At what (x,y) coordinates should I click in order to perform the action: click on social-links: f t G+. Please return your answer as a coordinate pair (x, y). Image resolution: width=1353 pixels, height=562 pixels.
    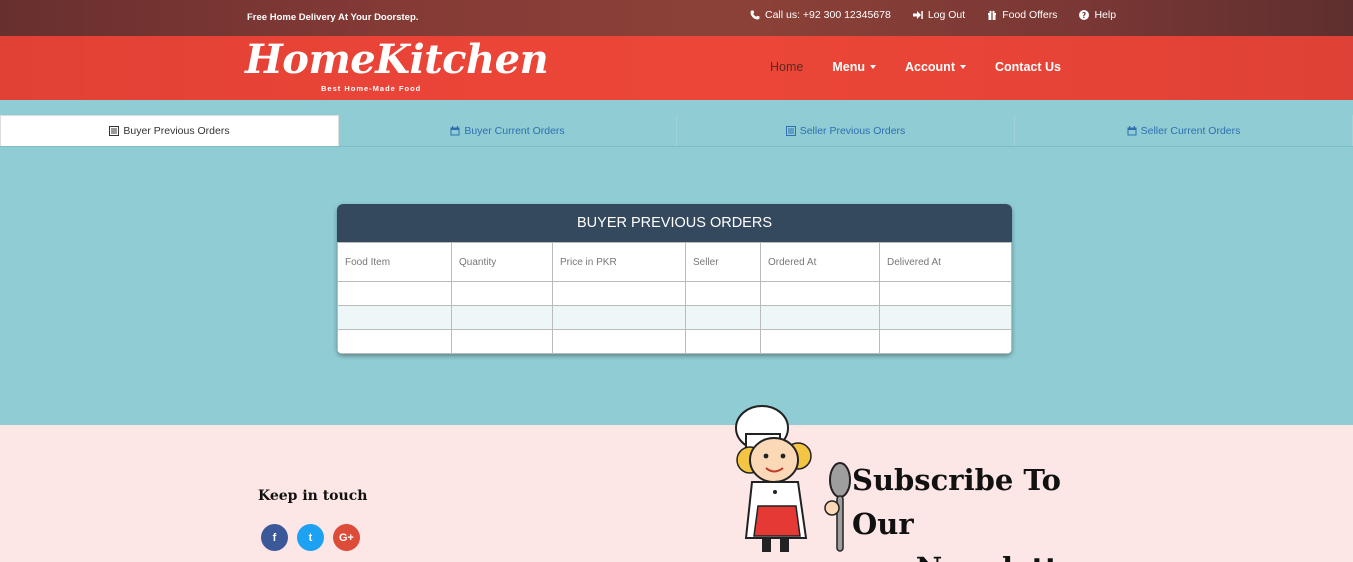
    Looking at the image, I should click on (310, 537).